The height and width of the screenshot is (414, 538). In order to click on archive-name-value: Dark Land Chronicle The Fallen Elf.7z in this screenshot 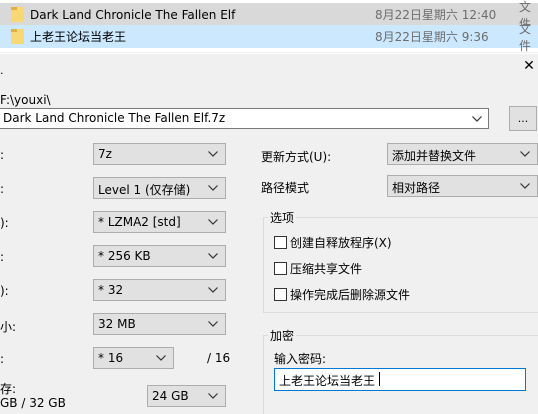, I will do `click(114, 118)`.